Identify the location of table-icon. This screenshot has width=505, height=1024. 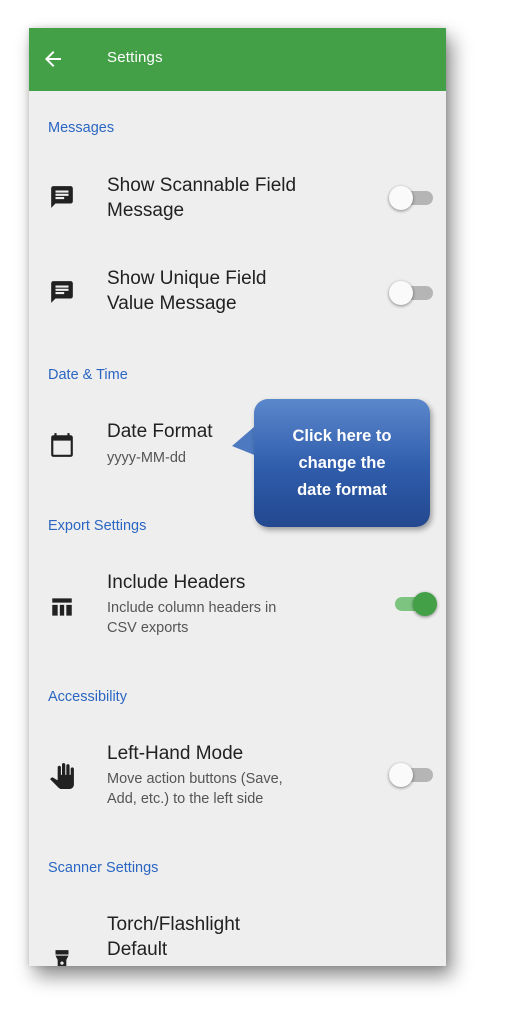
(62, 607).